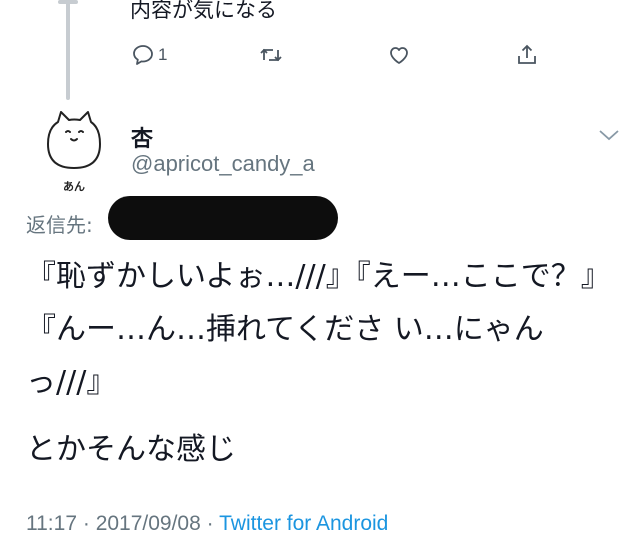  I want to click on previous-tweet-actions: 1, so click(340, 55).